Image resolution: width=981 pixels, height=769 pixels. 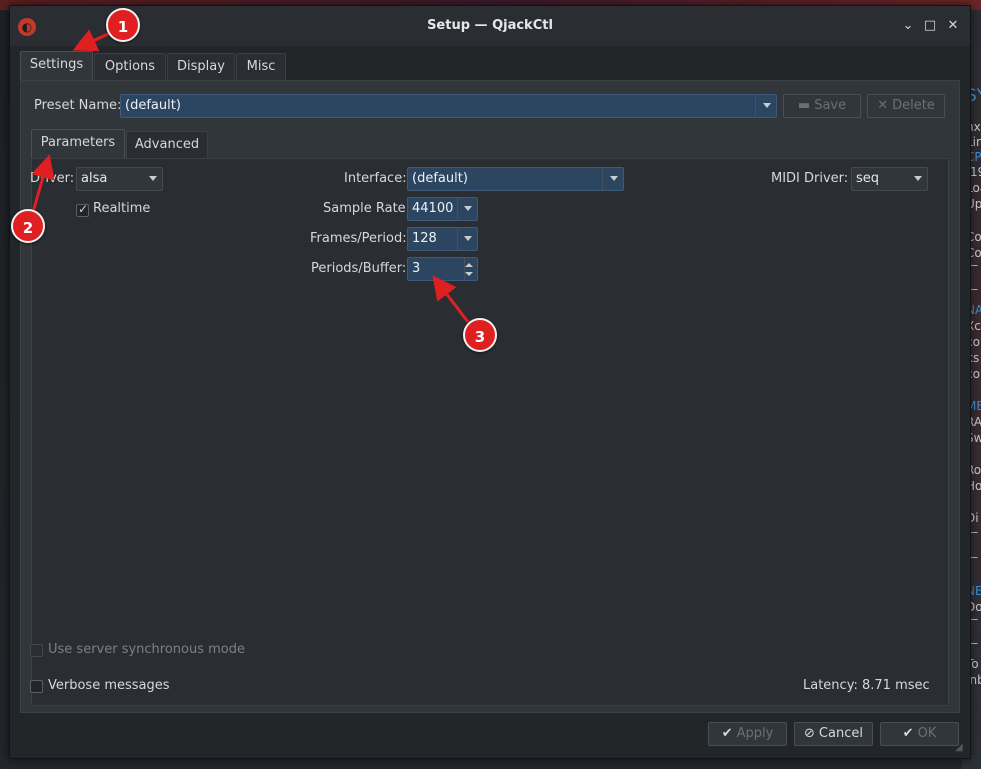 I want to click on maximize-icon: □, so click(x=930, y=26).